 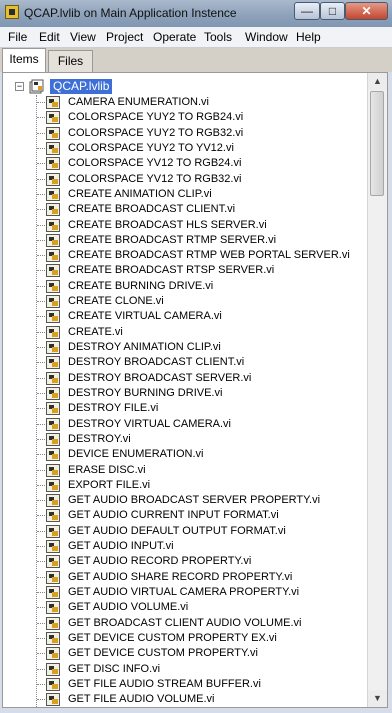 I want to click on tree-item: DESTROY BROADCAST CLIENT.vi, so click(x=185, y=362).